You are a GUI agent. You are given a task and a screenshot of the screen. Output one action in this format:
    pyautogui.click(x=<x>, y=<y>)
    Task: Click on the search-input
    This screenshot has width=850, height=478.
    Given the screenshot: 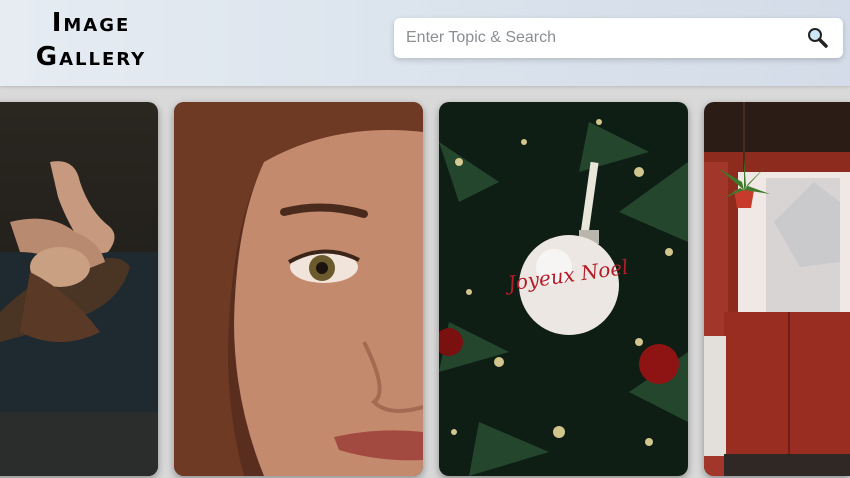 What is the action you would take?
    pyautogui.click(x=590, y=38)
    